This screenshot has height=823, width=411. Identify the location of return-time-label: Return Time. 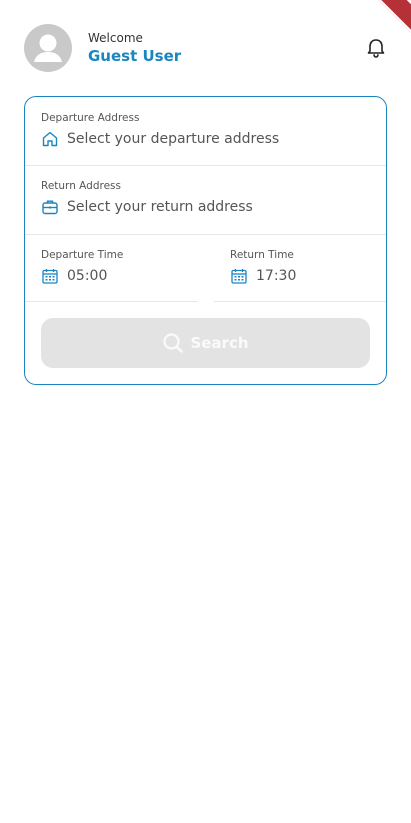
(262, 255).